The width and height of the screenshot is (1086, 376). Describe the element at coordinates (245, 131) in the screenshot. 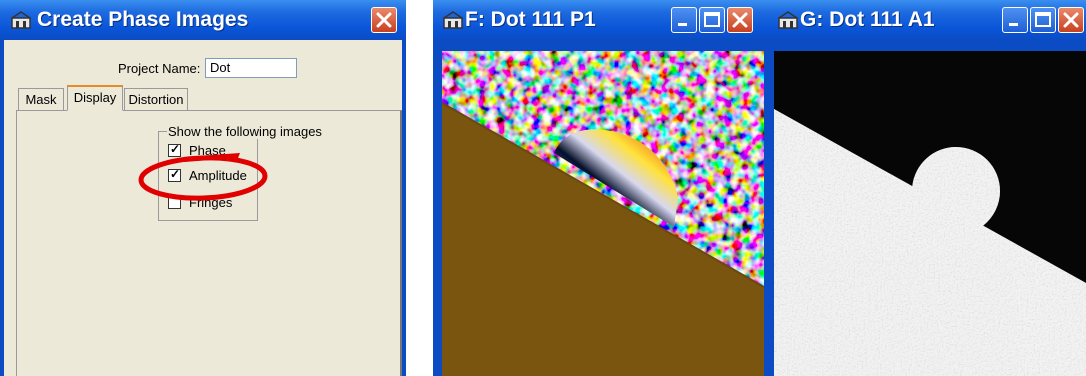

I see `images-groupbox-title: Show the following images` at that location.